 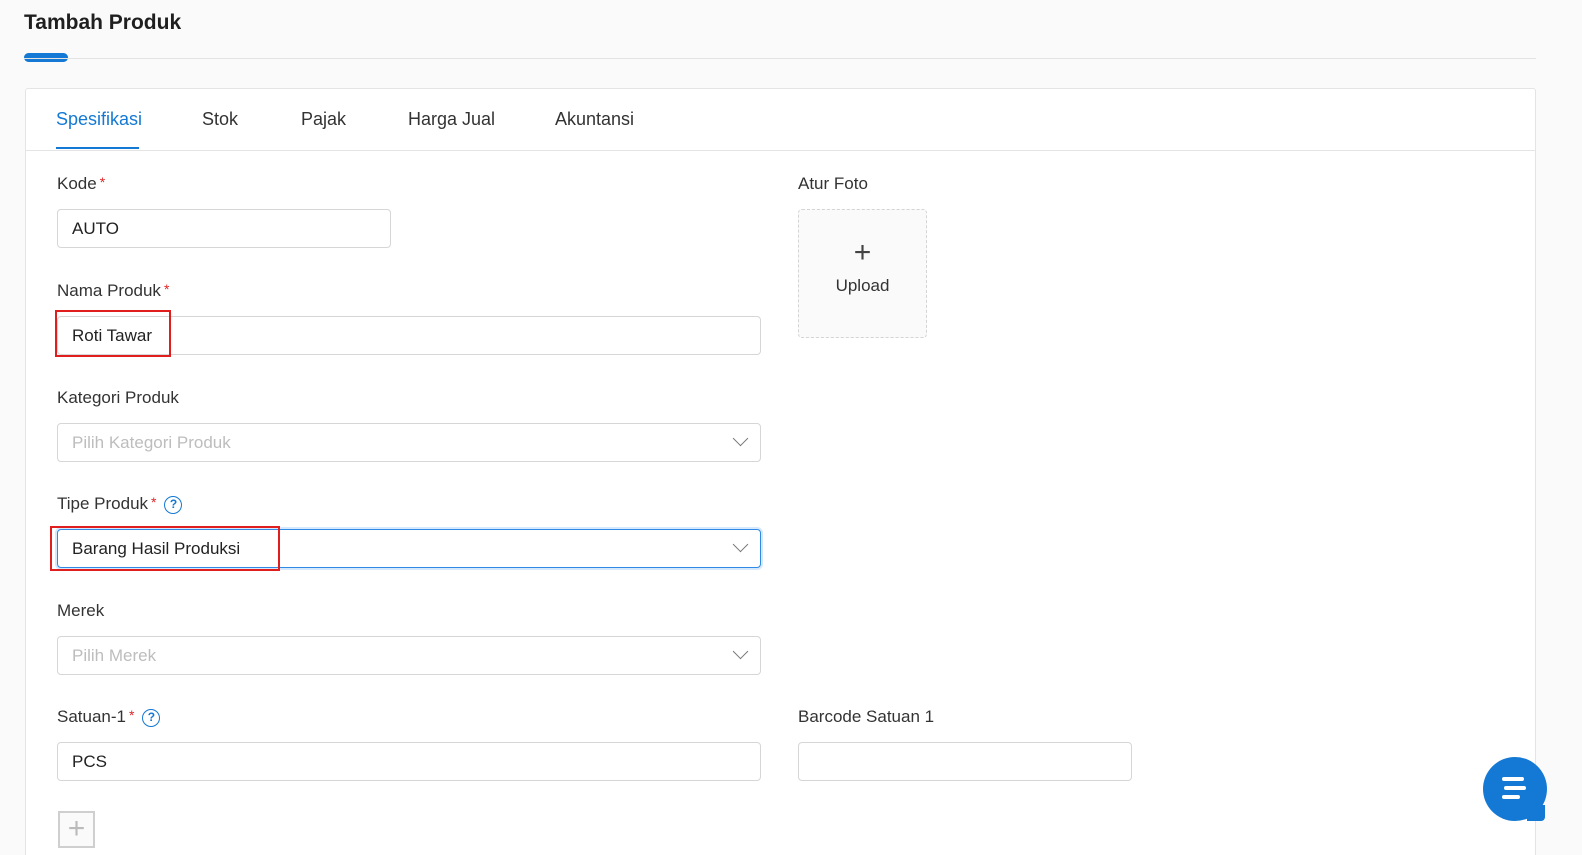 What do you see at coordinates (409, 442) in the screenshot?
I see `kategori-produk-select: Pilih Kategori Produk` at bounding box center [409, 442].